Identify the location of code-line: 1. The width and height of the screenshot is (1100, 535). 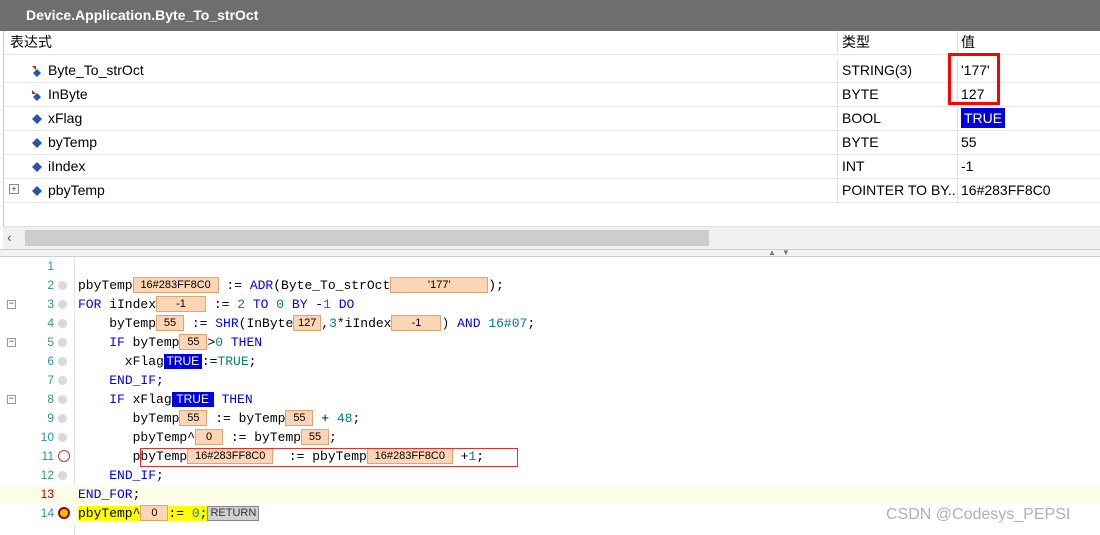
(550, 266).